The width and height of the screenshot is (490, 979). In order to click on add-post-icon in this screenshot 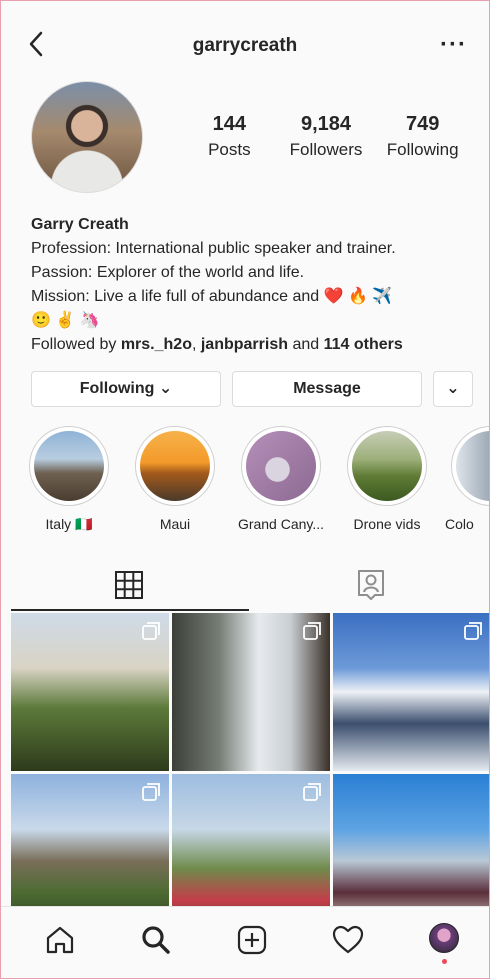, I will do `click(252, 940)`.